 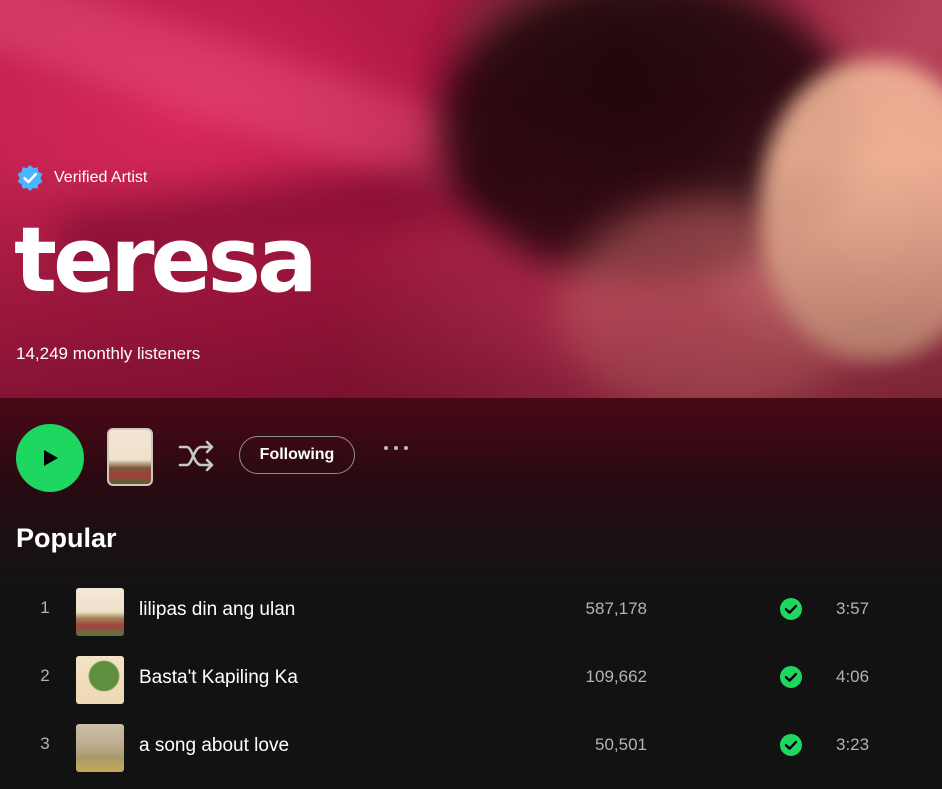 I want to click on track-play-count: 587,178, so click(x=616, y=608).